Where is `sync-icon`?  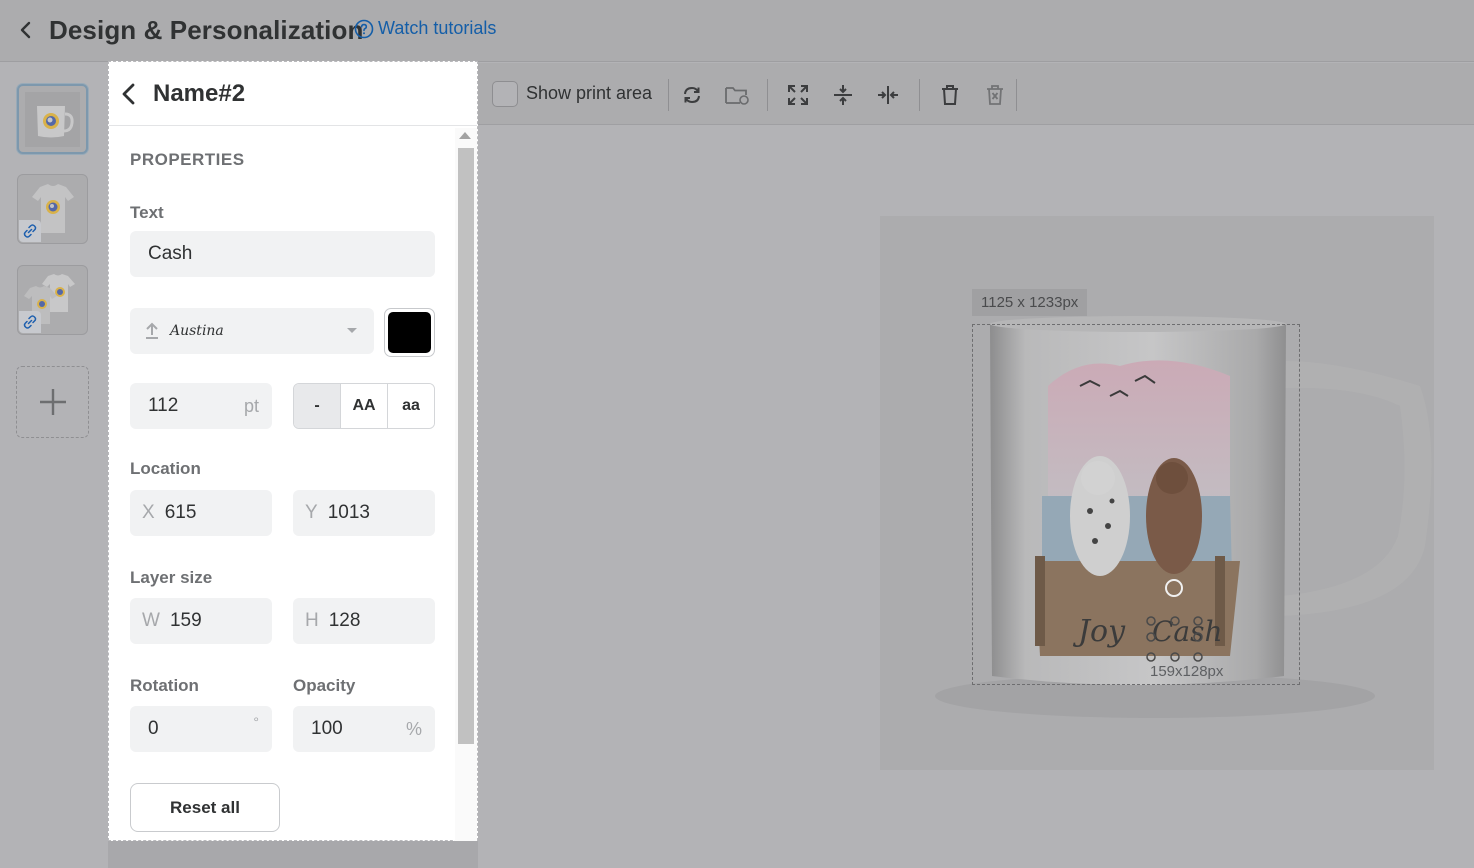
sync-icon is located at coordinates (692, 95).